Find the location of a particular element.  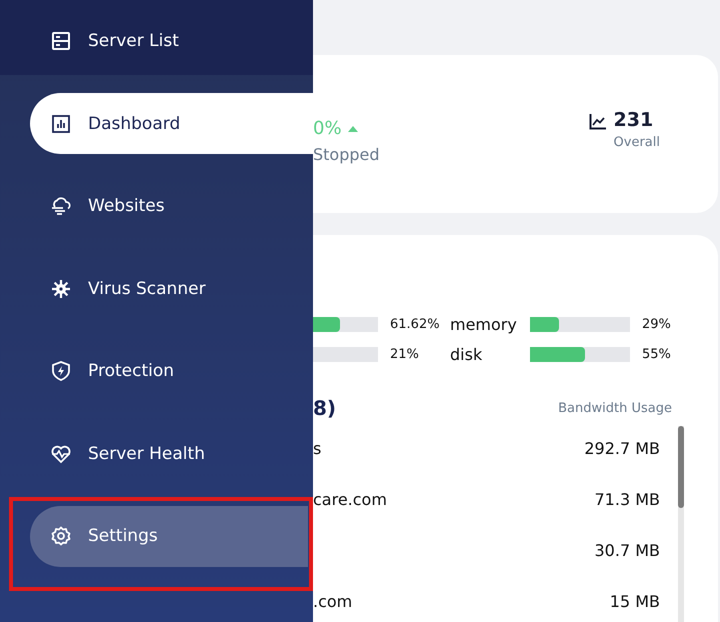

section-heading: 8) is located at coordinates (324, 408).